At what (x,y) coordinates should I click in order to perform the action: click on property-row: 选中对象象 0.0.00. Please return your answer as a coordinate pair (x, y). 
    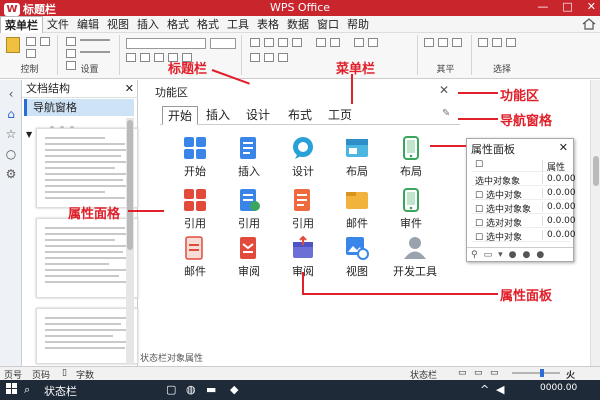
    Looking at the image, I should click on (524, 180).